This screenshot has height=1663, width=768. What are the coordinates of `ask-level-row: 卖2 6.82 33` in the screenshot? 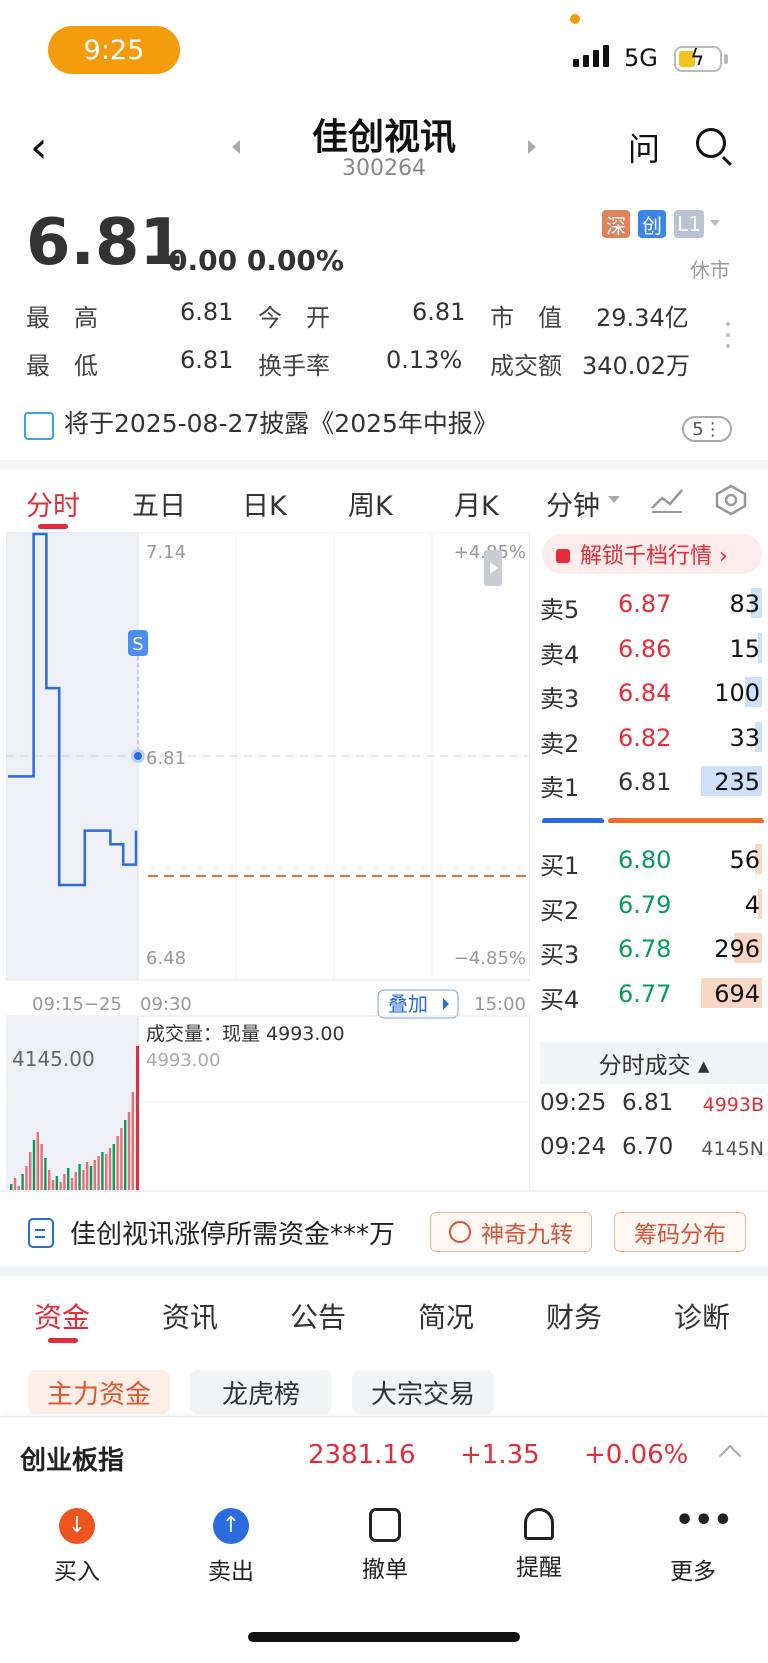 It's located at (651, 738).